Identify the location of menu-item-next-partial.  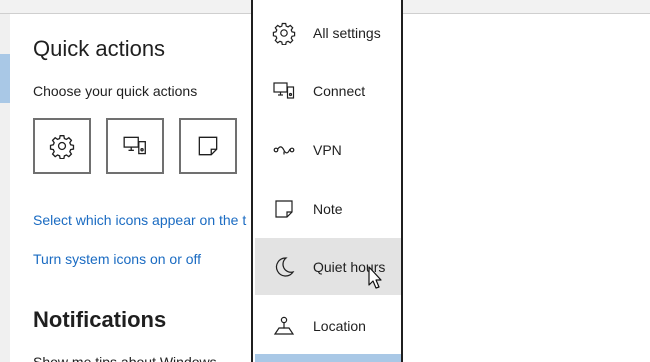
(328, 358).